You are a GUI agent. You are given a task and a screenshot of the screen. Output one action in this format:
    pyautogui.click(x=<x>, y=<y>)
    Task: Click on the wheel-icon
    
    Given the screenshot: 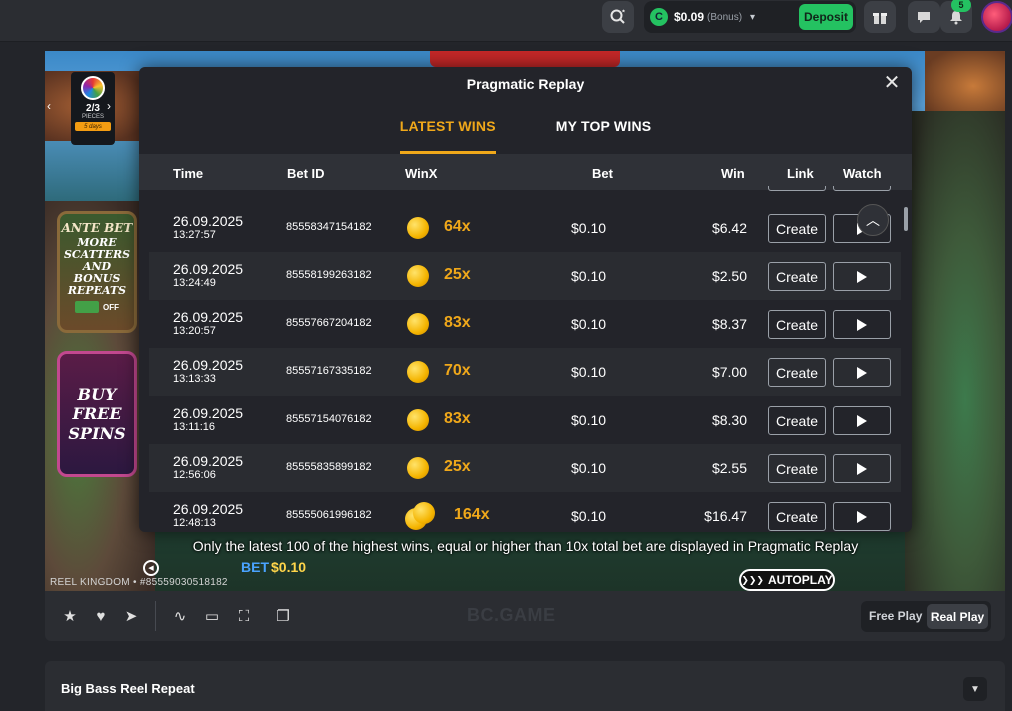 What is the action you would take?
    pyautogui.click(x=93, y=88)
    